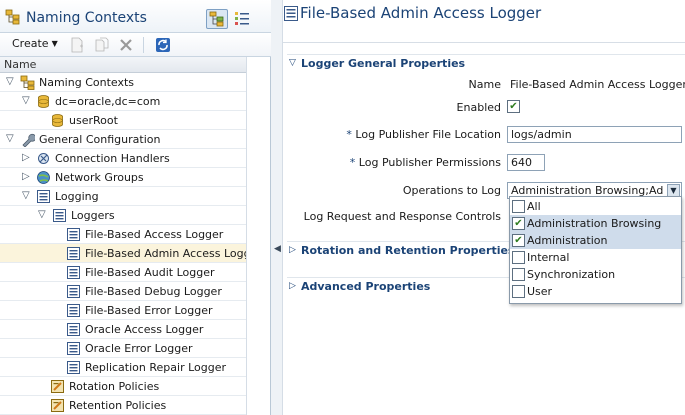 This screenshot has width=685, height=415. What do you see at coordinates (154, 234) in the screenshot?
I see `tree-item-label: File-Based Access Logger` at bounding box center [154, 234].